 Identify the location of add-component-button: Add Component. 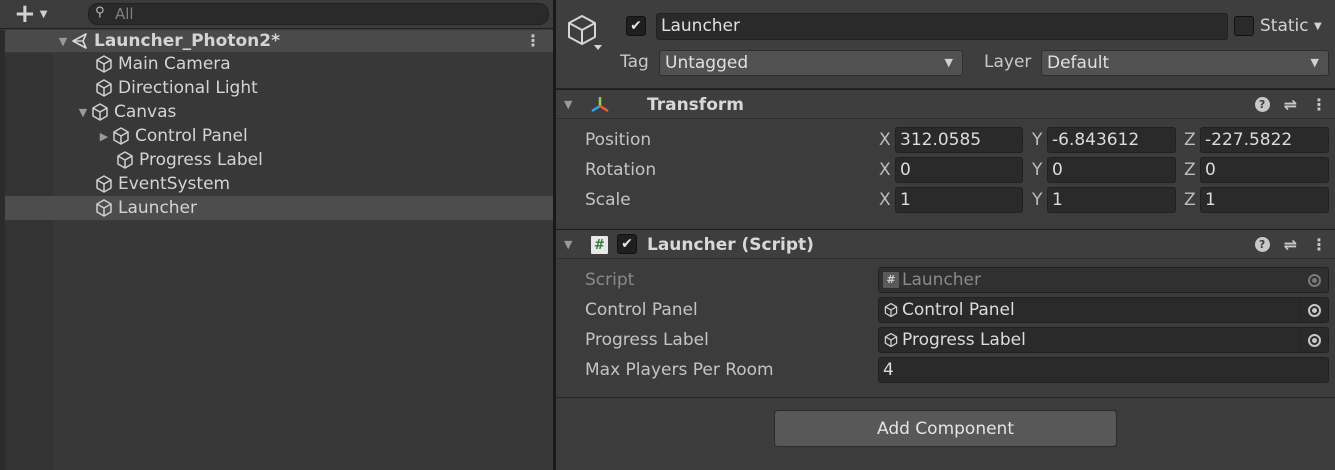
(945, 428).